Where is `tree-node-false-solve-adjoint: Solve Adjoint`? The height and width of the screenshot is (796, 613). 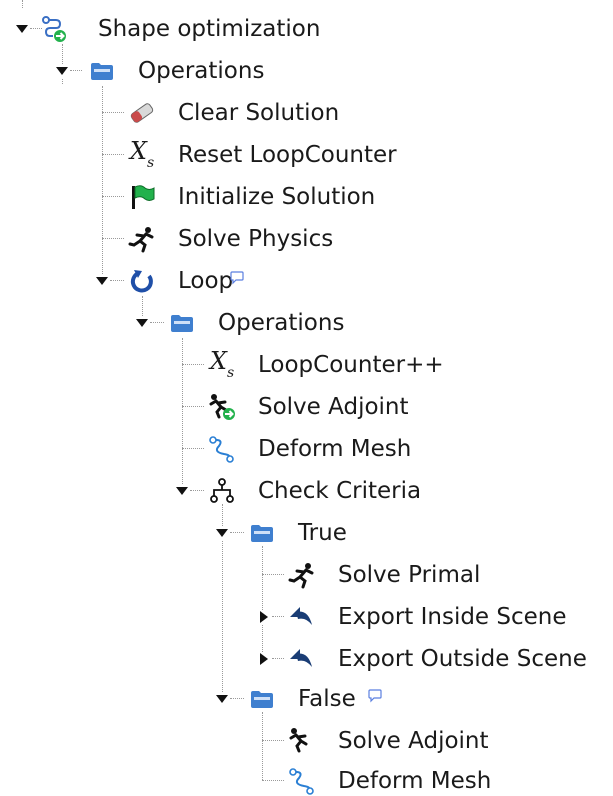 tree-node-false-solve-adjoint: Solve Adjoint is located at coordinates (260, 741).